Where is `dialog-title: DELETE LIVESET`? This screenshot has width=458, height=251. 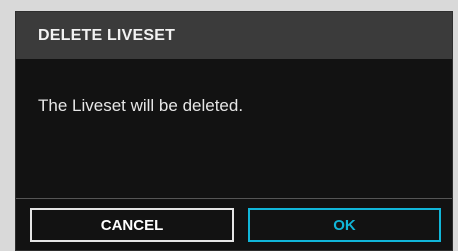 dialog-title: DELETE LIVESET is located at coordinates (107, 35).